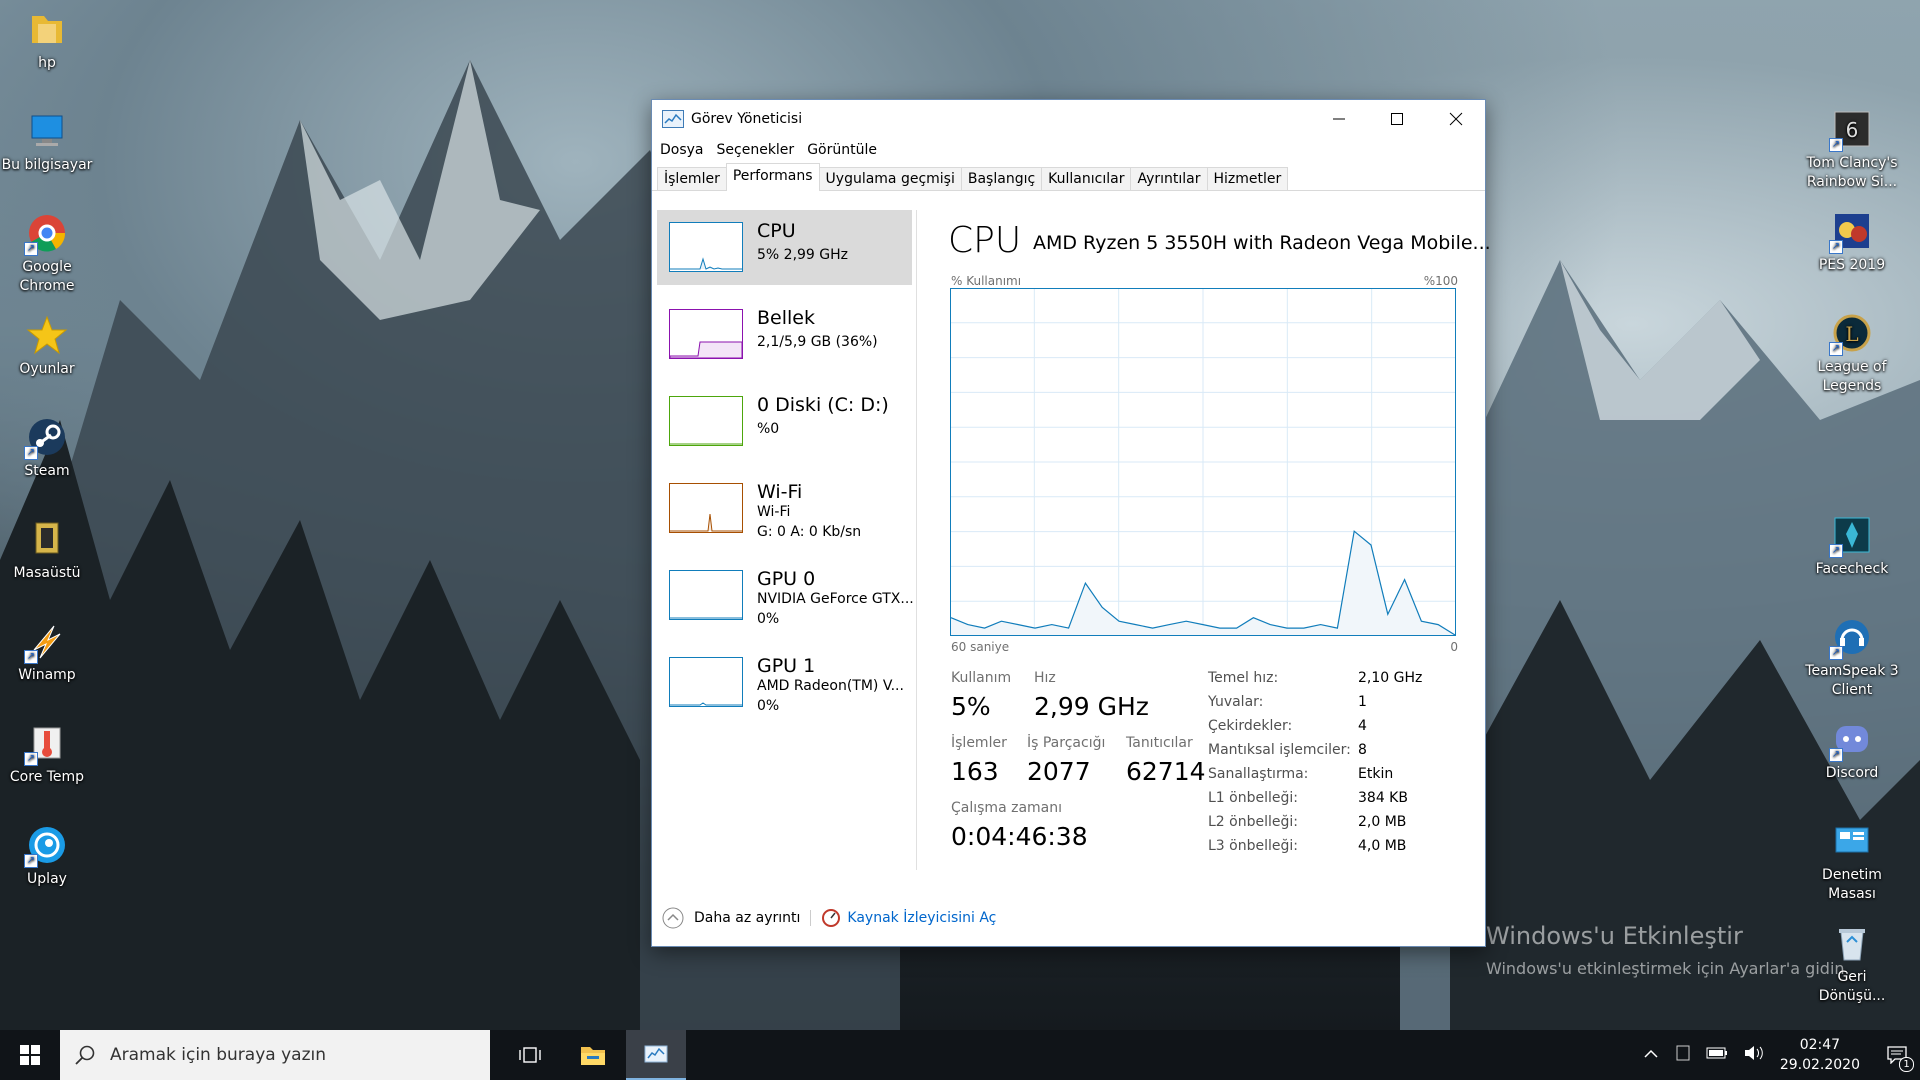 The image size is (1920, 1080). Describe the element at coordinates (85, 1055) in the screenshot. I see `search-icon` at that location.